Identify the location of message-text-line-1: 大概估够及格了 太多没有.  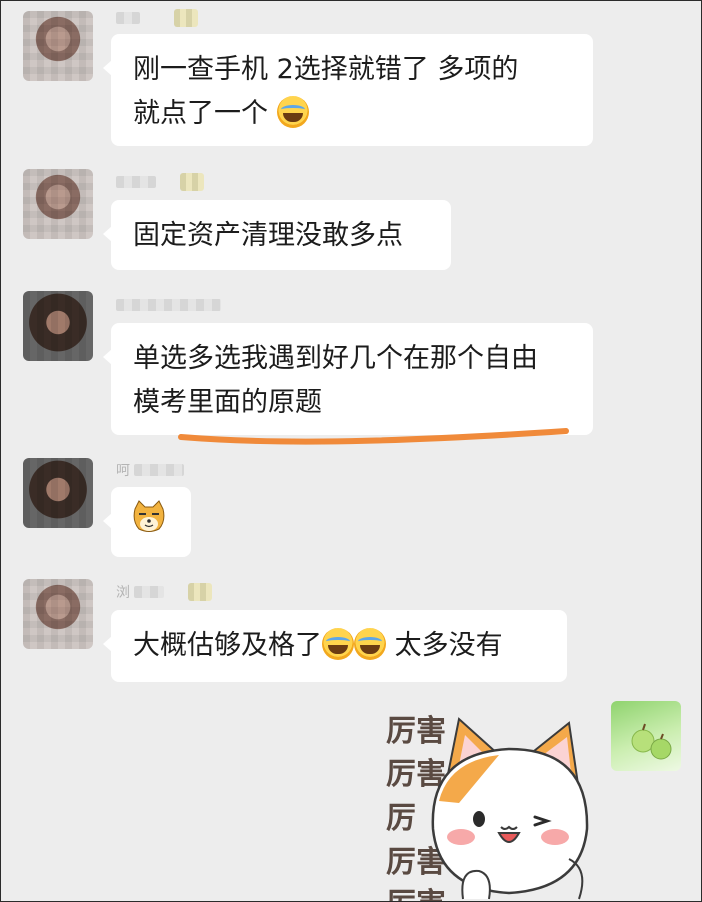
(339, 646).